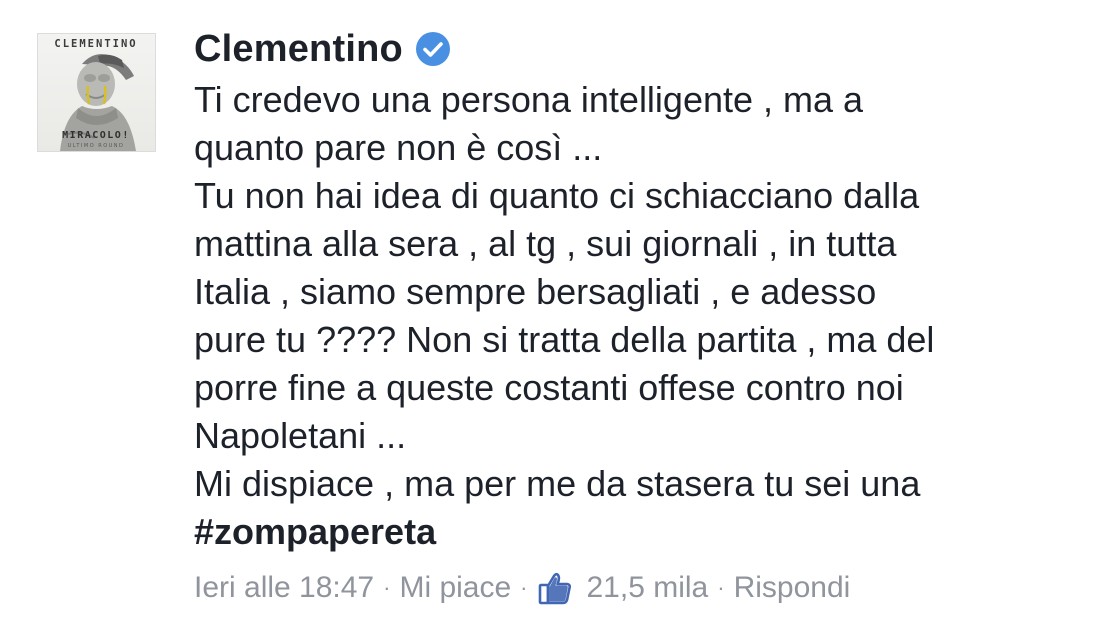 This screenshot has height=625, width=1119. What do you see at coordinates (555, 588) in the screenshot?
I see `thumbs-up-icon` at bounding box center [555, 588].